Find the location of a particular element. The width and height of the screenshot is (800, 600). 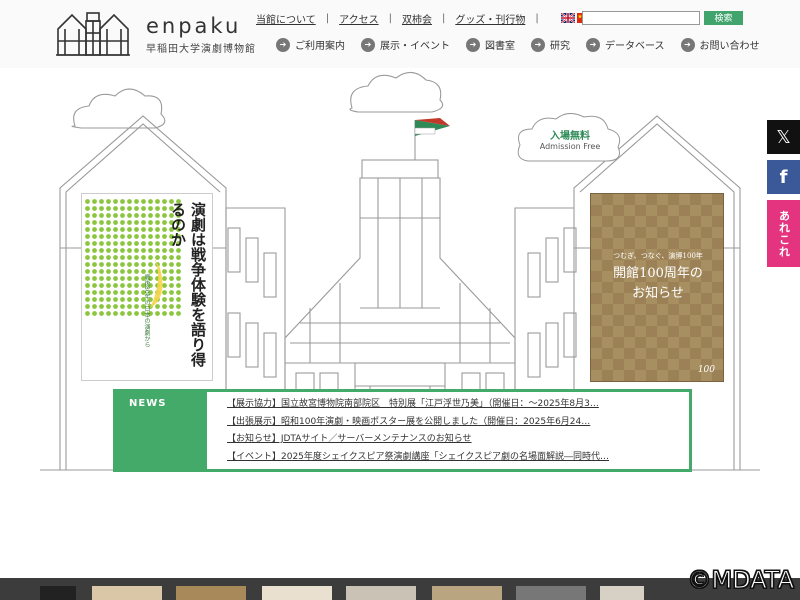

nav-label: データベース is located at coordinates (635, 46).